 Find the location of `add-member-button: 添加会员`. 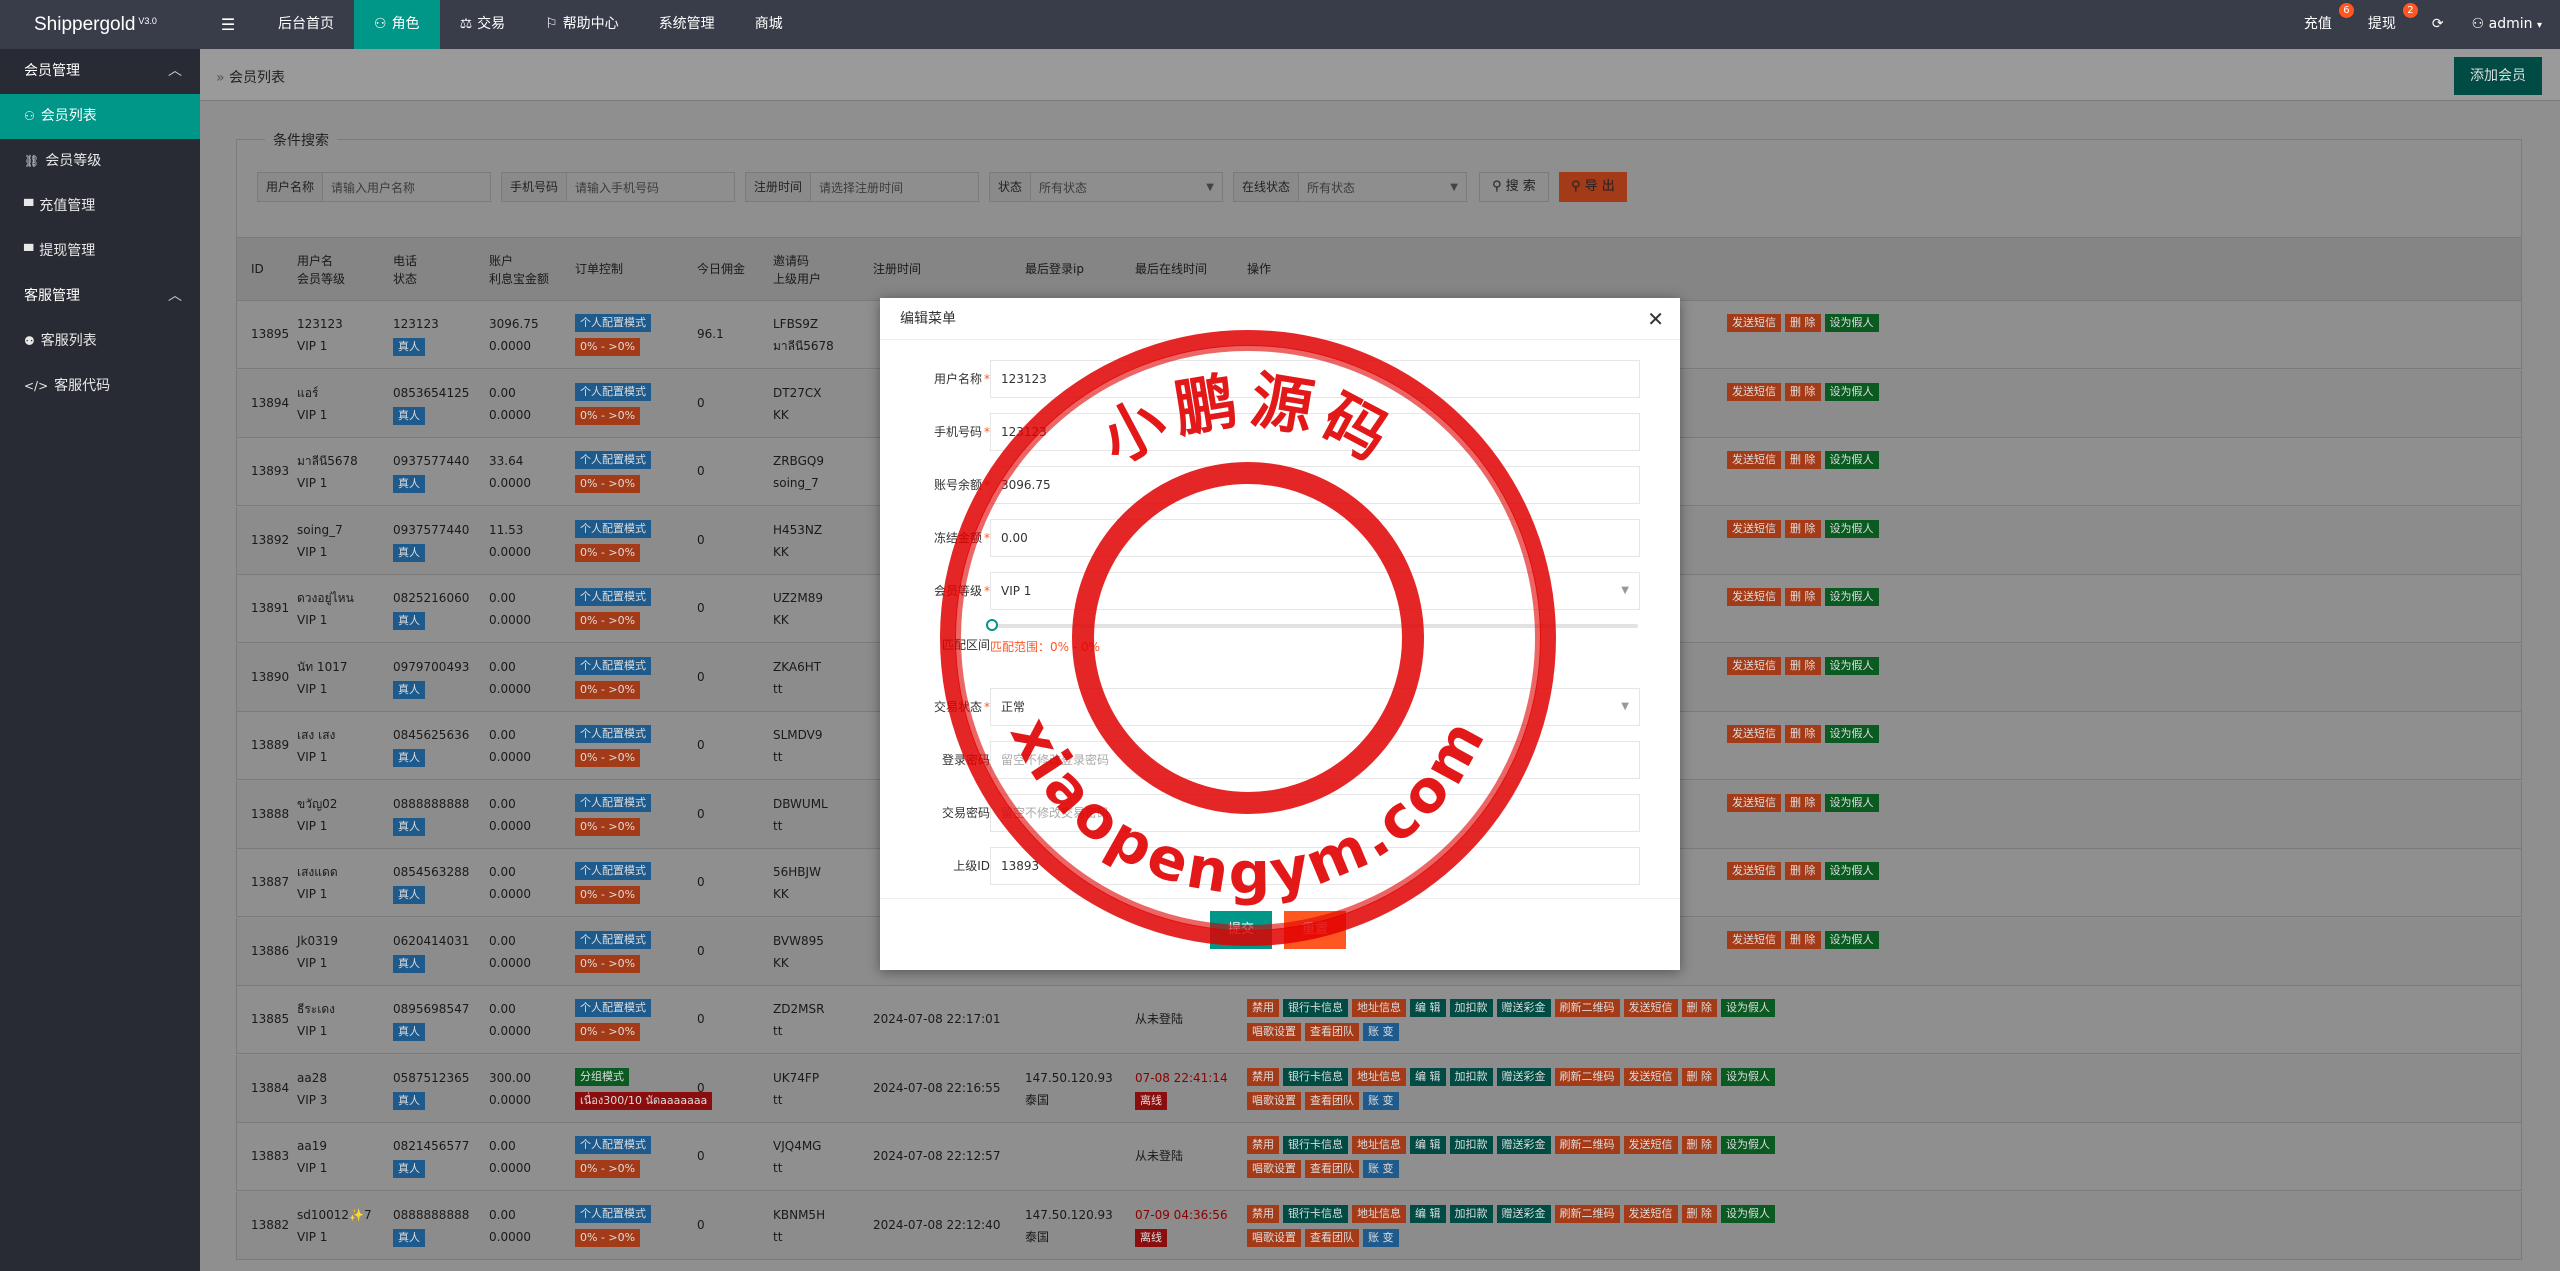

add-member-button: 添加会员 is located at coordinates (2498, 76).